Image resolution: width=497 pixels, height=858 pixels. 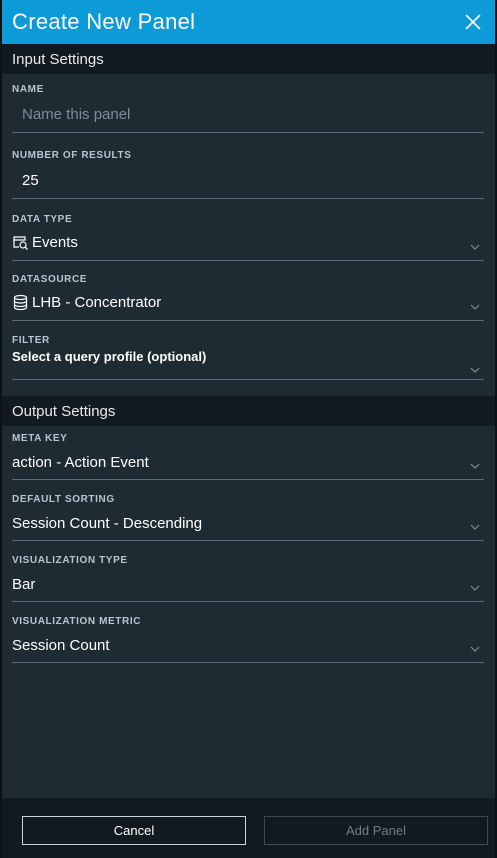 What do you see at coordinates (50, 279) in the screenshot?
I see `datasource-label: DATASOURCE` at bounding box center [50, 279].